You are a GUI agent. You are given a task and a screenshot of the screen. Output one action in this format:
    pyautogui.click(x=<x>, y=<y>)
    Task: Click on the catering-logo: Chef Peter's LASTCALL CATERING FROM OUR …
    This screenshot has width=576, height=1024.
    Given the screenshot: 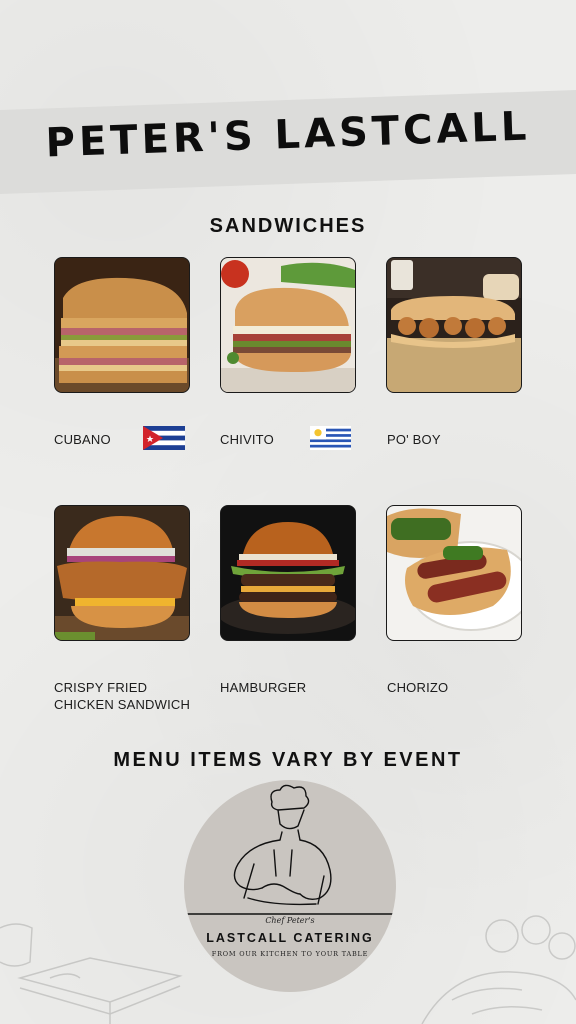 What is the action you would take?
    pyautogui.click(x=290, y=886)
    